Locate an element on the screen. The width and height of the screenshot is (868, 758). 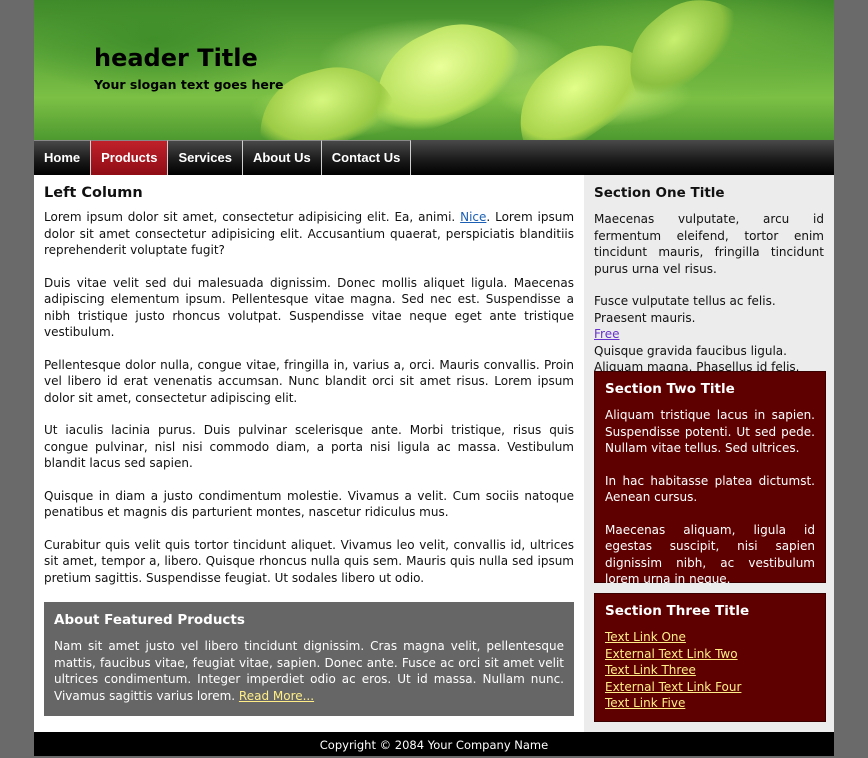
section-one-title: Section One Title is located at coordinates (659, 193).